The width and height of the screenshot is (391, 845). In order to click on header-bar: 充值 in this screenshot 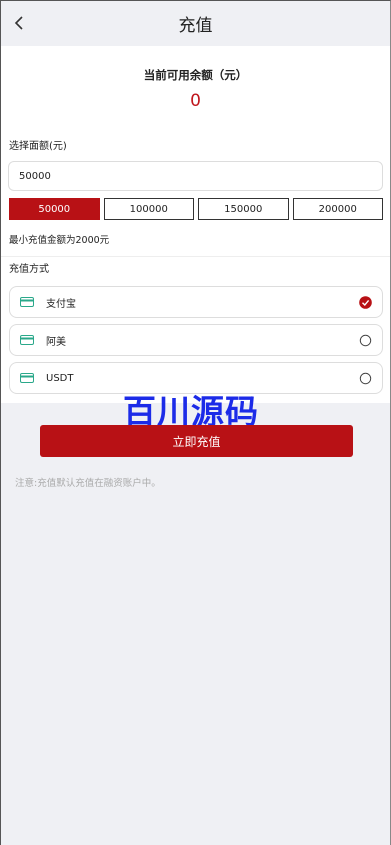, I will do `click(195, 23)`.